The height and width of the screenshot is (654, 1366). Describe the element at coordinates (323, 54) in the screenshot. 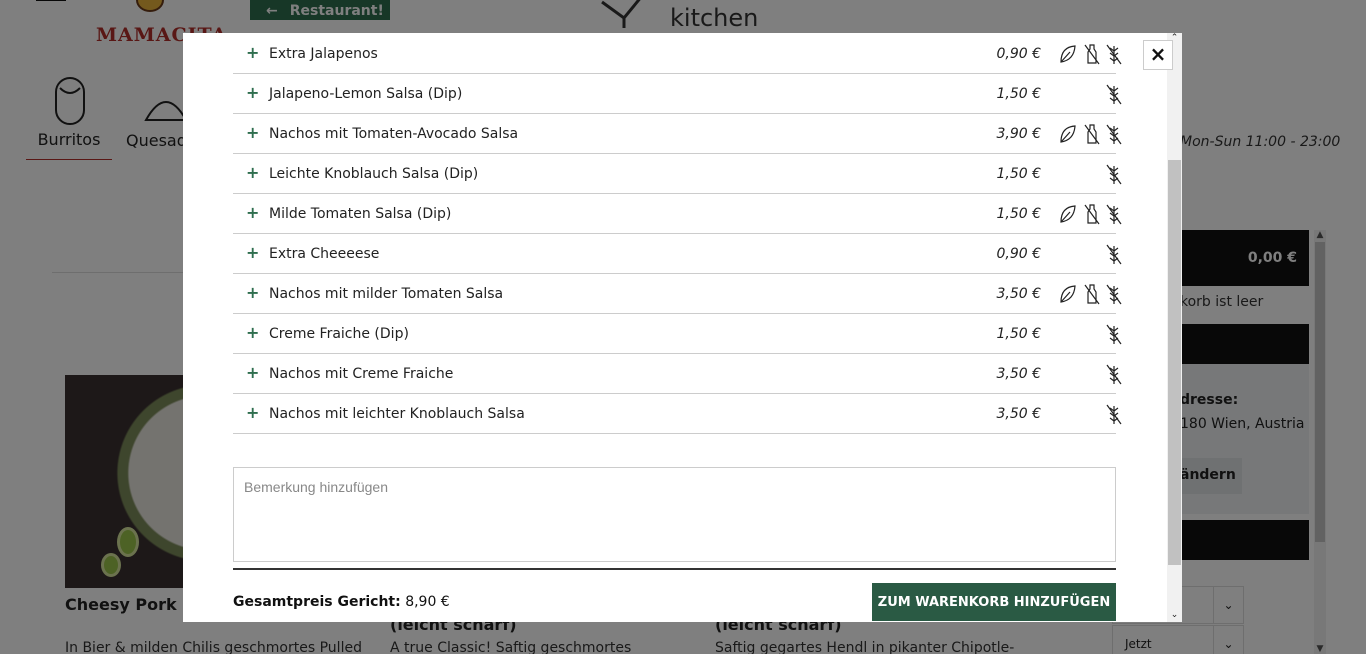

I see `extra-item-name: Extra Jalapenos` at that location.